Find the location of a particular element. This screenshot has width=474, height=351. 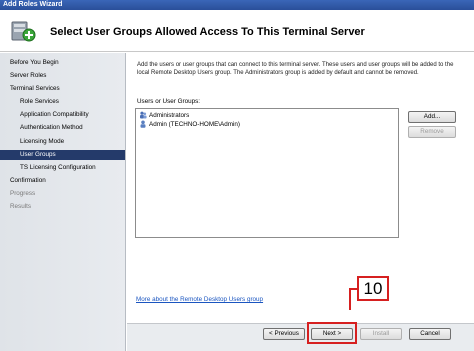

window-title: Add Roles Wizard is located at coordinates (237, 5).